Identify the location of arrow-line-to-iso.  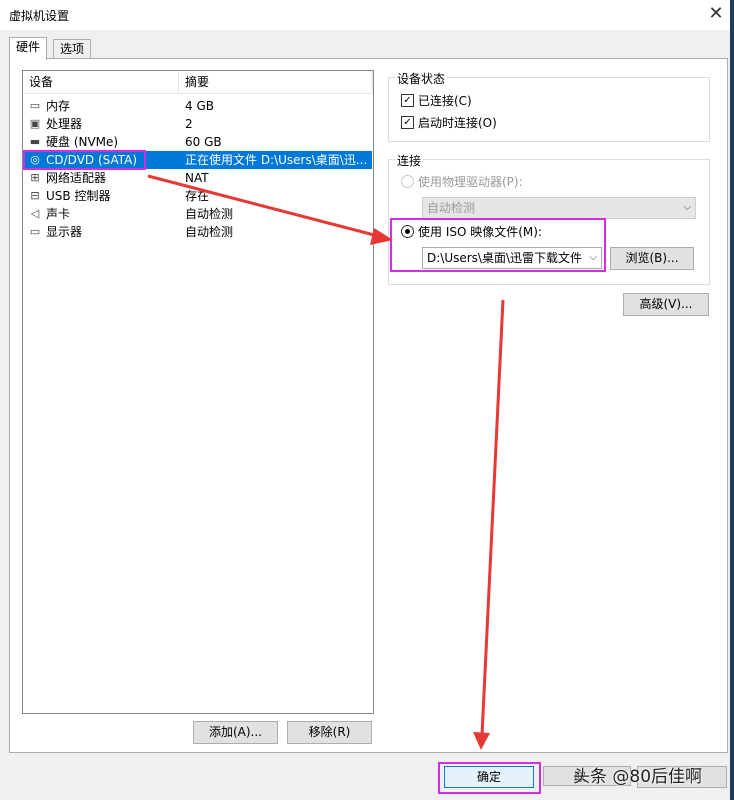
(263, 206).